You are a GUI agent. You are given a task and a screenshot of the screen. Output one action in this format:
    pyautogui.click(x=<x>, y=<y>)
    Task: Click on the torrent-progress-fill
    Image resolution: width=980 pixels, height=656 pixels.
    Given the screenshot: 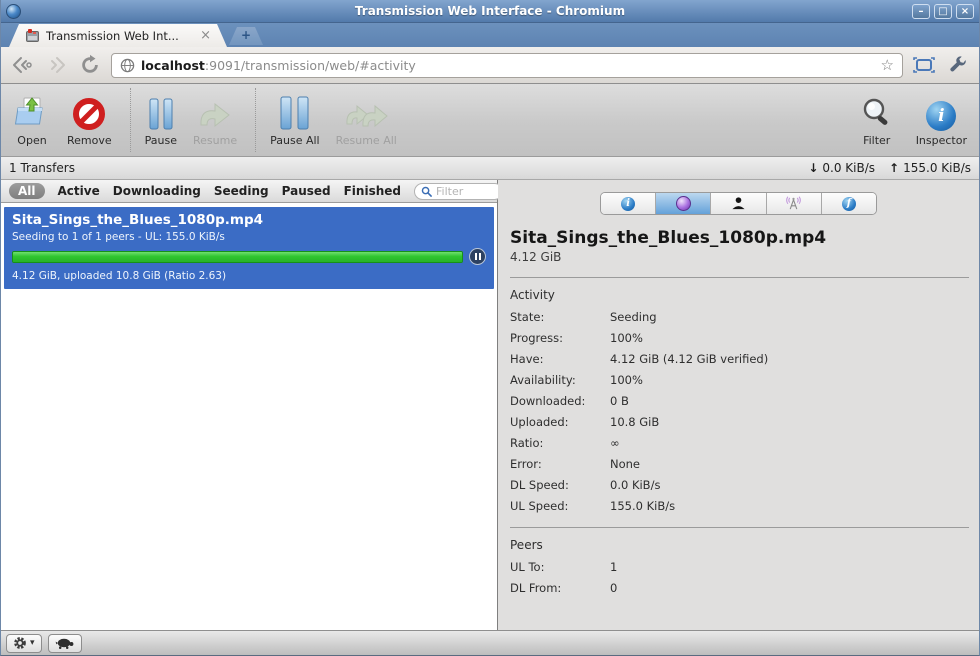 What is the action you would take?
    pyautogui.click(x=237, y=256)
    